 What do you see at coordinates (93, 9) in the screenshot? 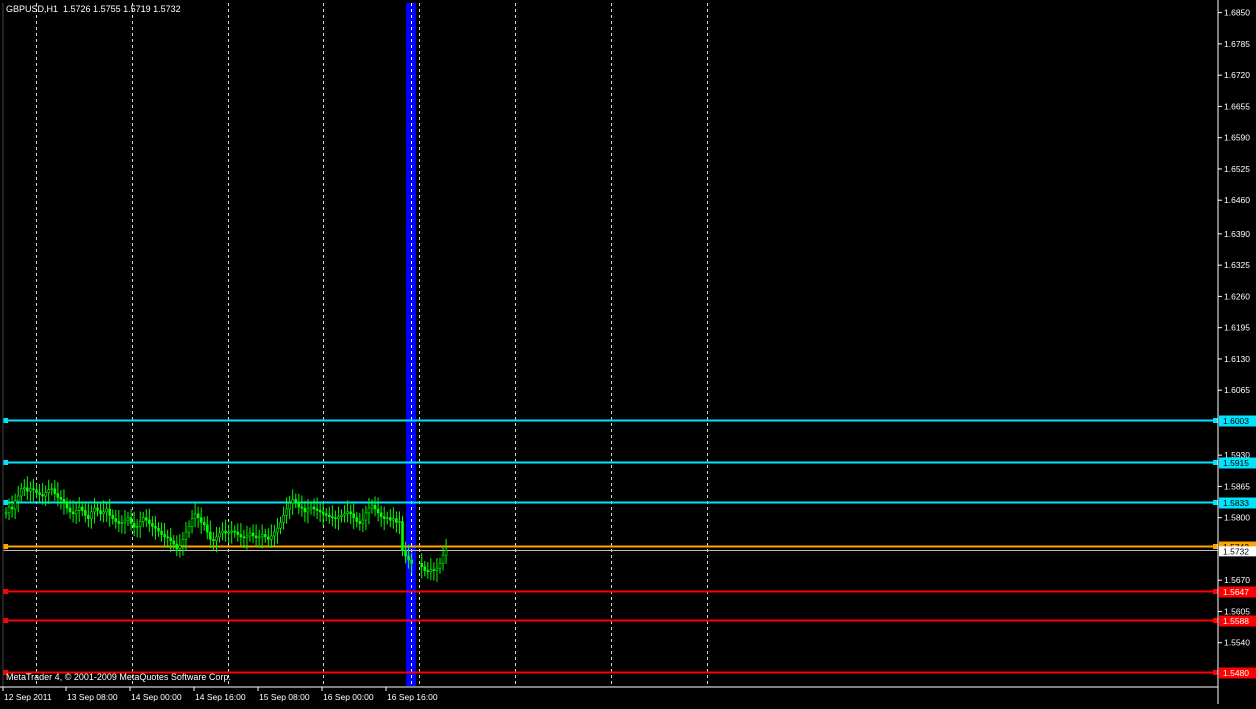
I see `chart-title: GBPUSD,H1 1.5726 1.5755 1.5719 1.5732` at bounding box center [93, 9].